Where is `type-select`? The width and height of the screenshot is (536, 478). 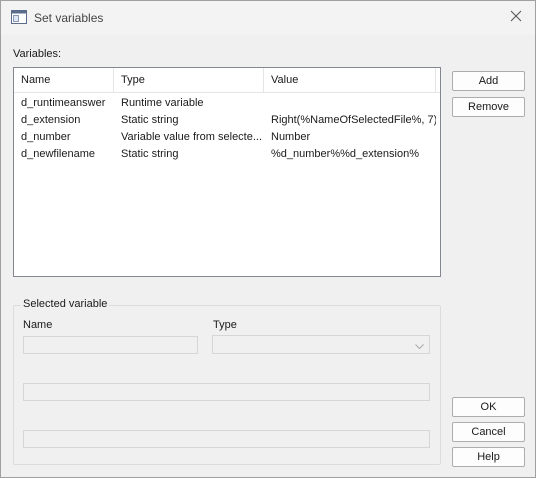 type-select is located at coordinates (321, 344).